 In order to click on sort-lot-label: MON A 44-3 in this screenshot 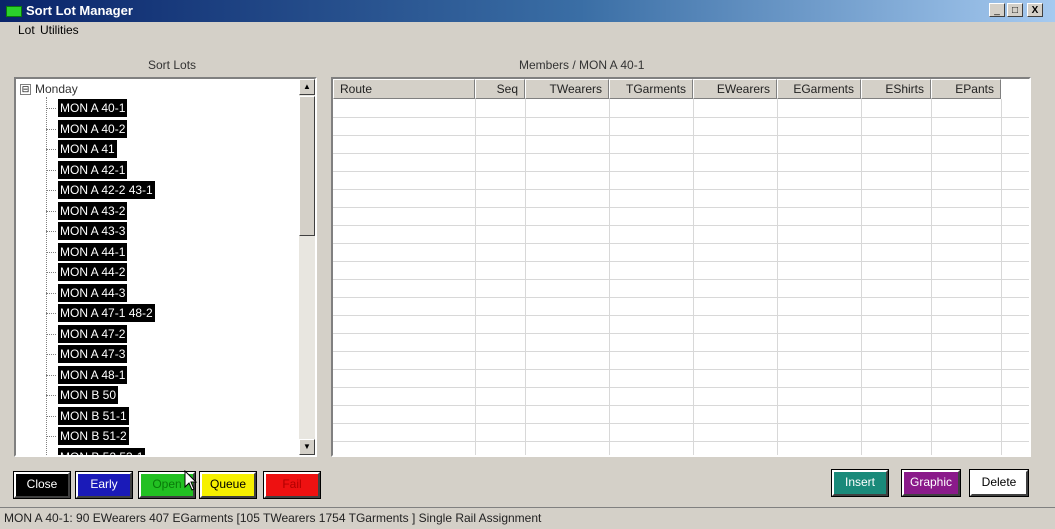, I will do `click(93, 292)`.